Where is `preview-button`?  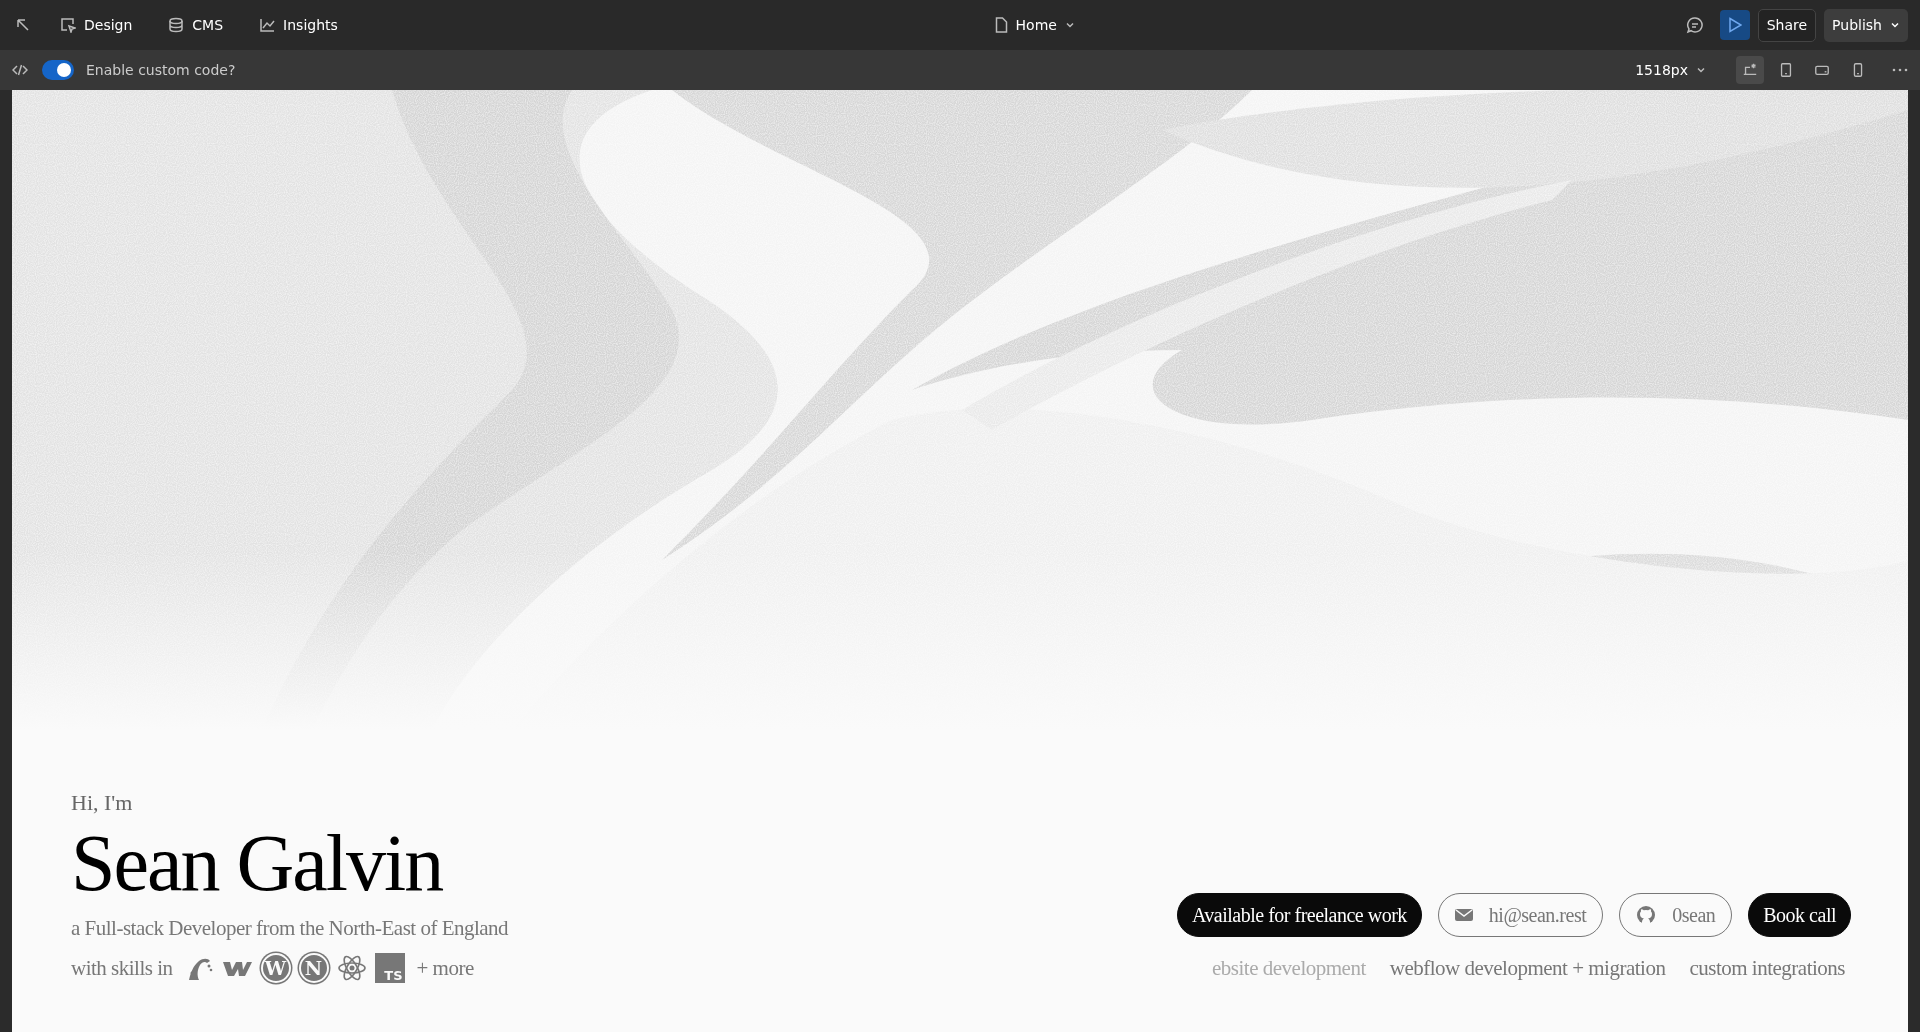
preview-button is located at coordinates (1734, 25).